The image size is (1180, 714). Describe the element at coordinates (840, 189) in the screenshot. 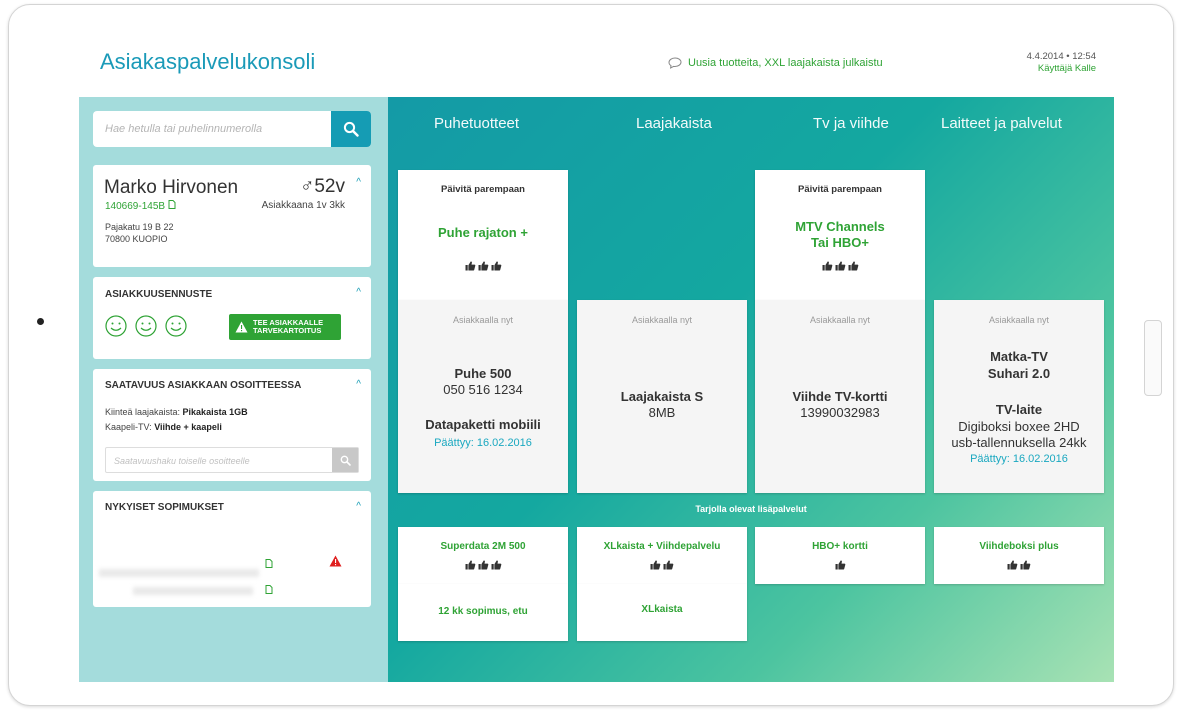

I see `upgrade-title: Päivitä parempaan` at that location.